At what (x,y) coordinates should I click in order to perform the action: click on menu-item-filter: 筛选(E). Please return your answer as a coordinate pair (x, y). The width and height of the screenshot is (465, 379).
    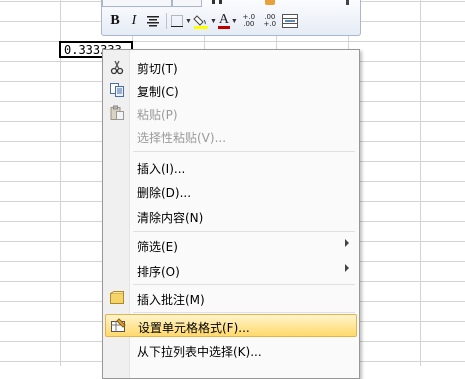
    Looking at the image, I should click on (231, 245).